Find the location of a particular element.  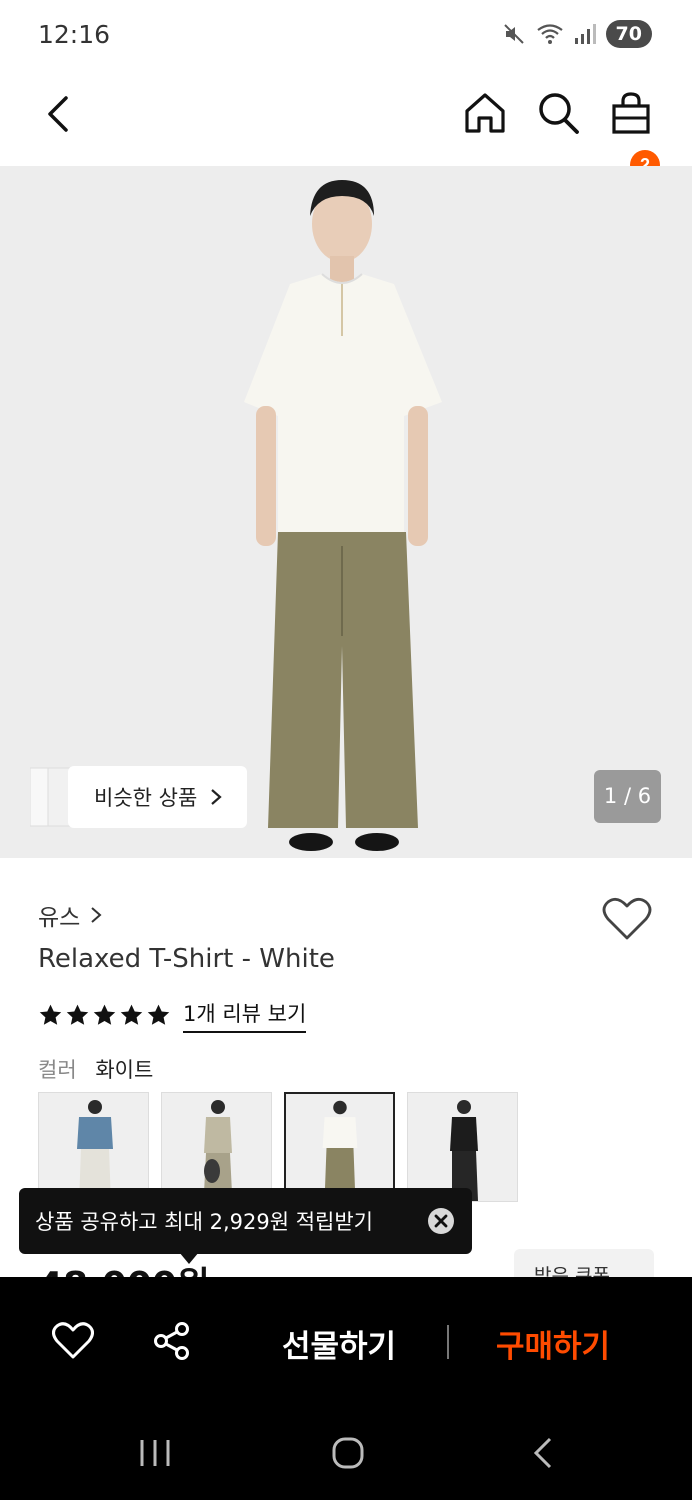

share-icon is located at coordinates (172, 1341).